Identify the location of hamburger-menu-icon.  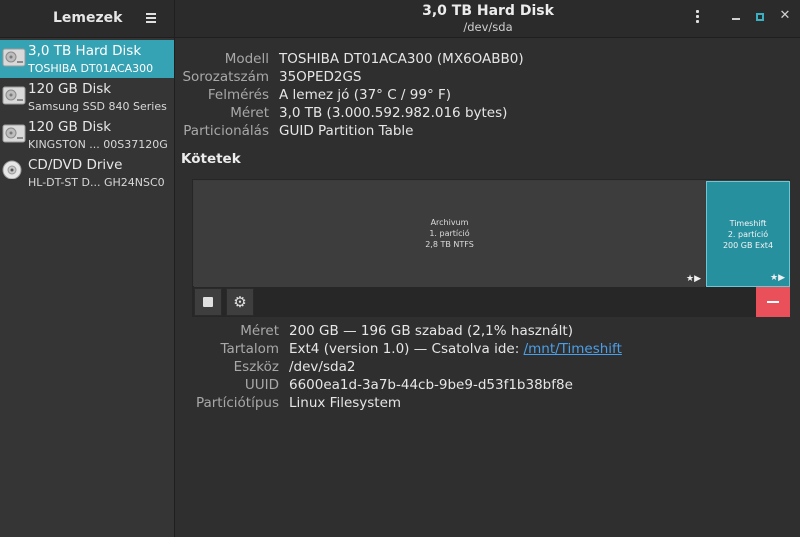
(151, 18).